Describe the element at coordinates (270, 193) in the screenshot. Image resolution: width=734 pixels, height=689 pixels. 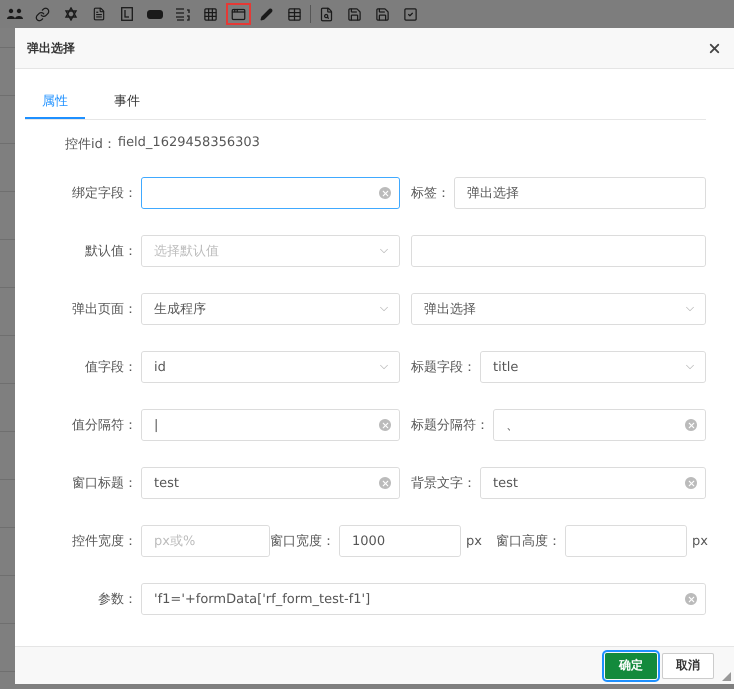
I see `input-field` at that location.